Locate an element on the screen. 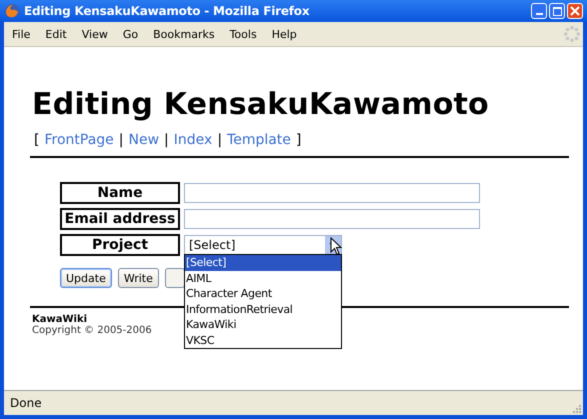  bracket: [ is located at coordinates (37, 140).